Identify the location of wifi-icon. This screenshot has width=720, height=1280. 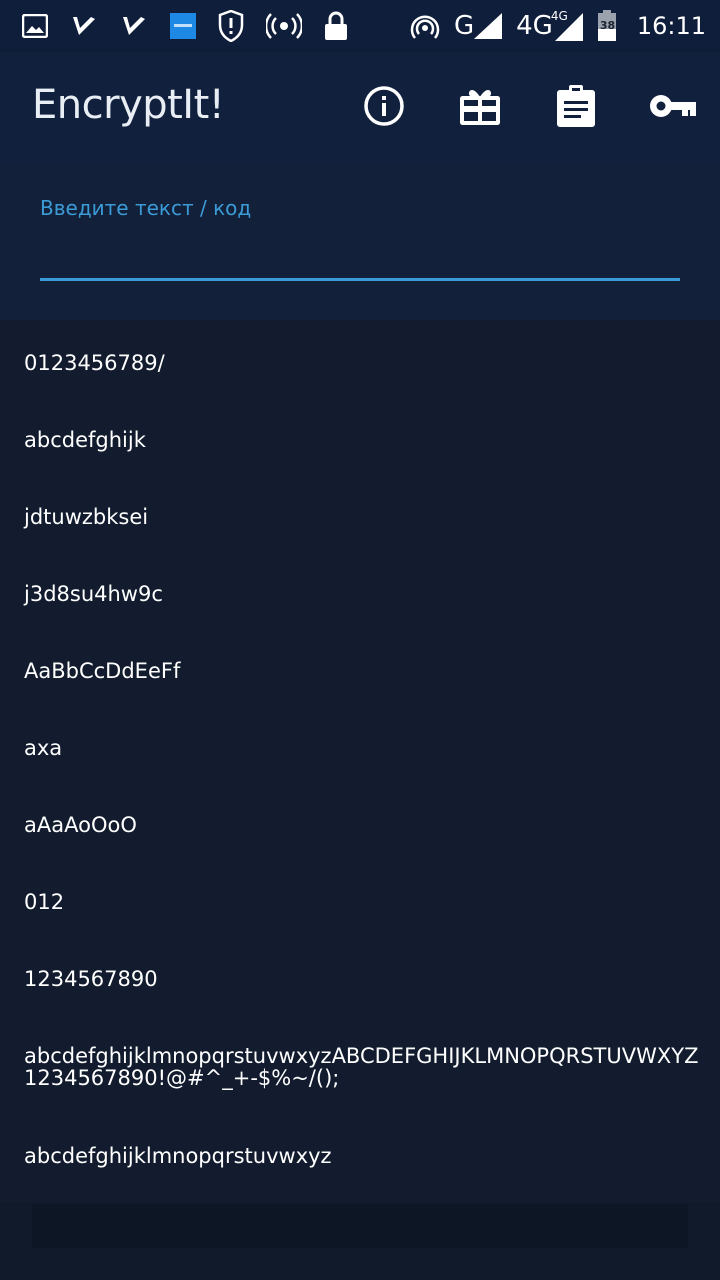
(425, 26).